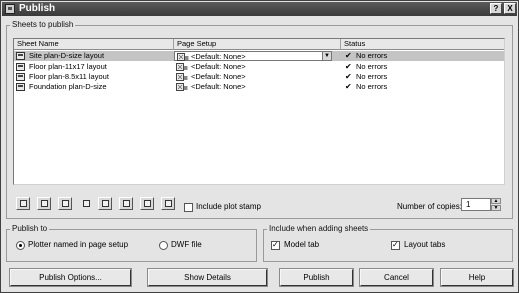  Describe the element at coordinates (163, 245) in the screenshot. I see `dwf-radio` at that location.